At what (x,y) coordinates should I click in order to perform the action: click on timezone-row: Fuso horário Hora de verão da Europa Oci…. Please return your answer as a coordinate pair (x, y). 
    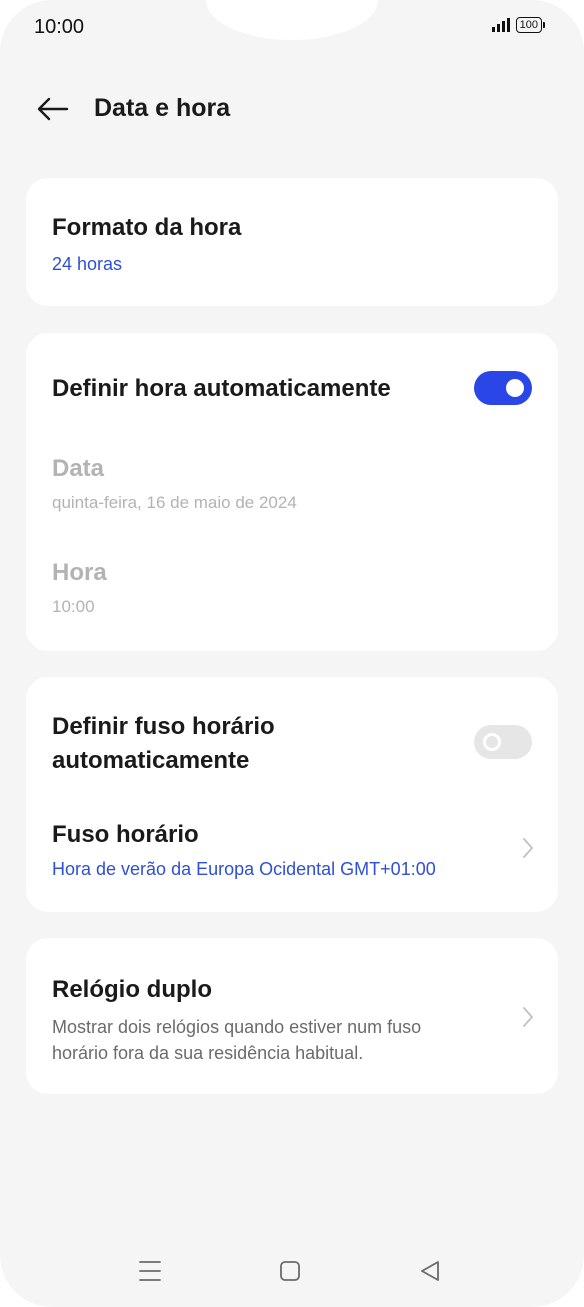
    Looking at the image, I should click on (292, 854).